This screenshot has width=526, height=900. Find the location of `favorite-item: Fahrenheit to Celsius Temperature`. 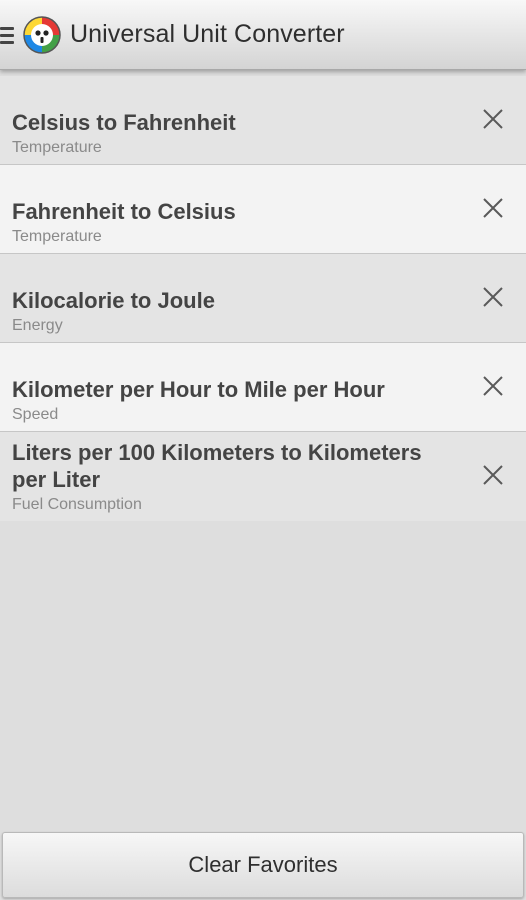

favorite-item: Fahrenheit to Celsius Temperature is located at coordinates (263, 209).